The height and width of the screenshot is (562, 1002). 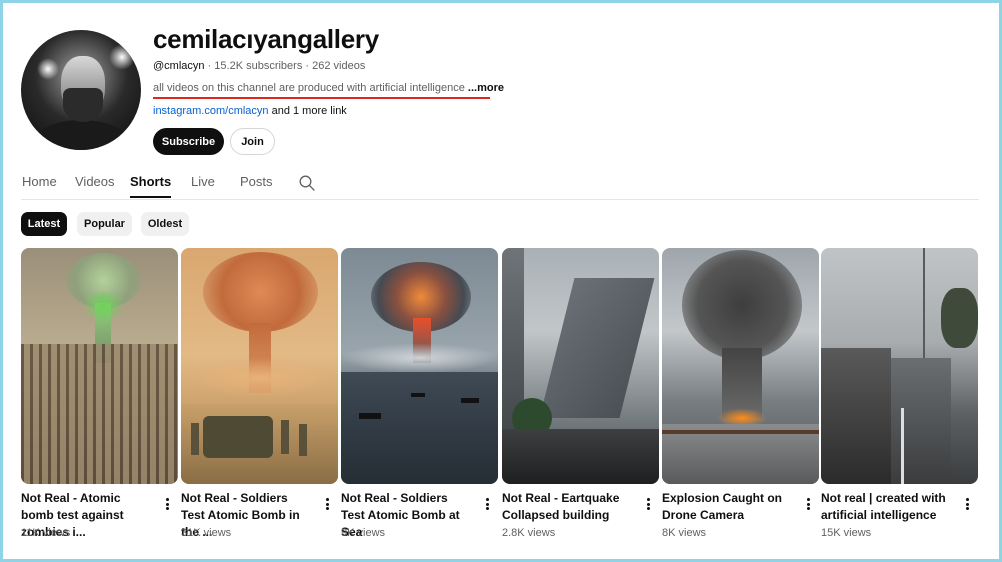 What do you see at coordinates (44, 224) in the screenshot?
I see `chip-latest: Latest` at bounding box center [44, 224].